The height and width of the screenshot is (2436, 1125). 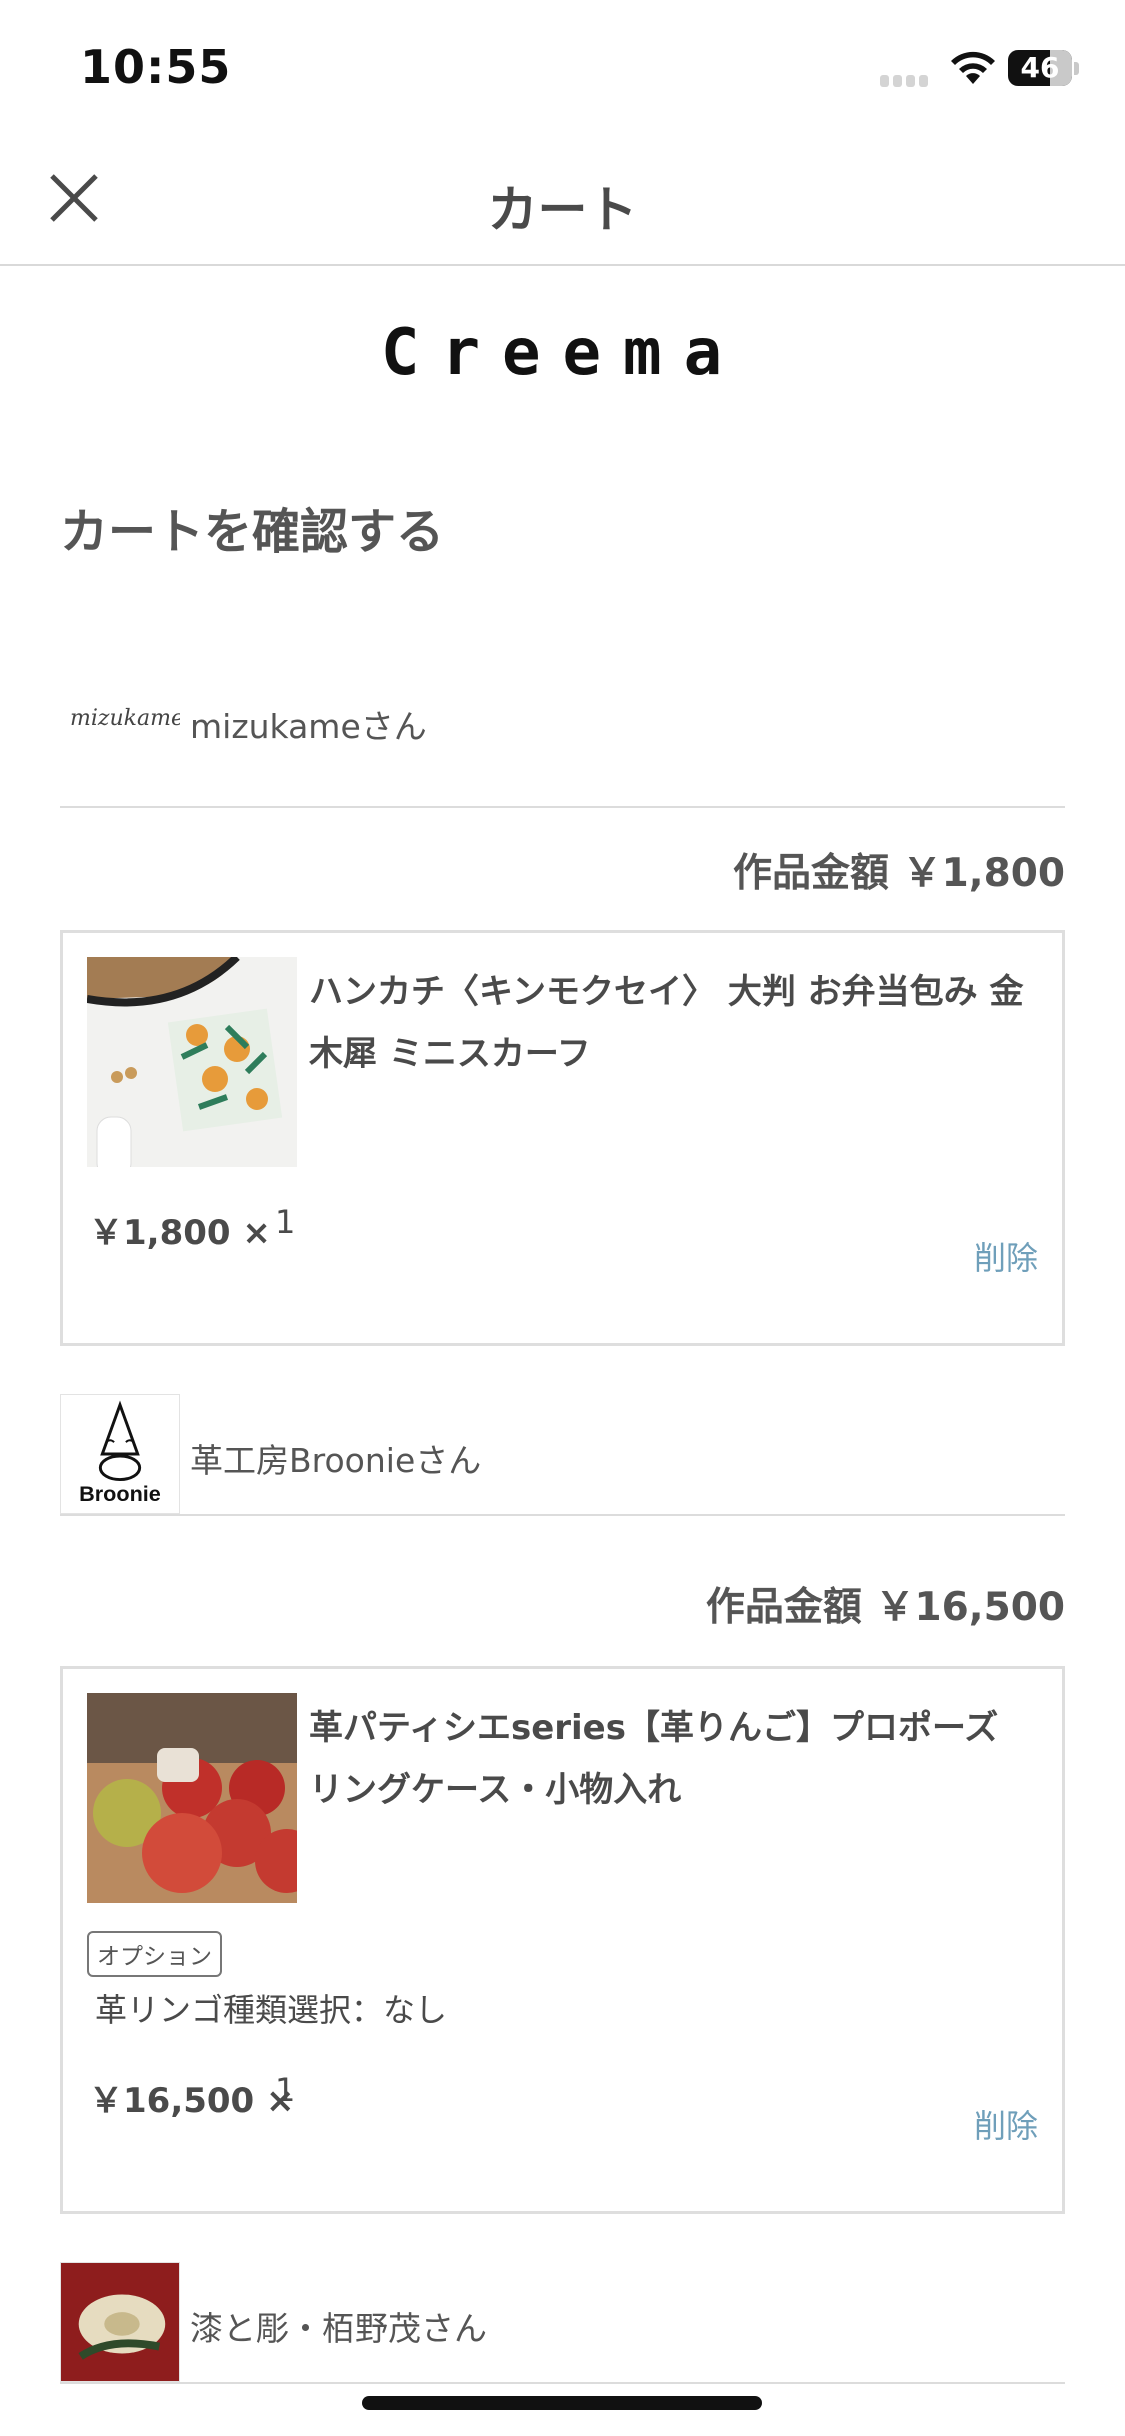 What do you see at coordinates (669, 1023) in the screenshot?
I see `item-title: ハンカチ〈キンモクセイ〉 大判 お弁当包み 金木犀 ミニスカーフ` at bounding box center [669, 1023].